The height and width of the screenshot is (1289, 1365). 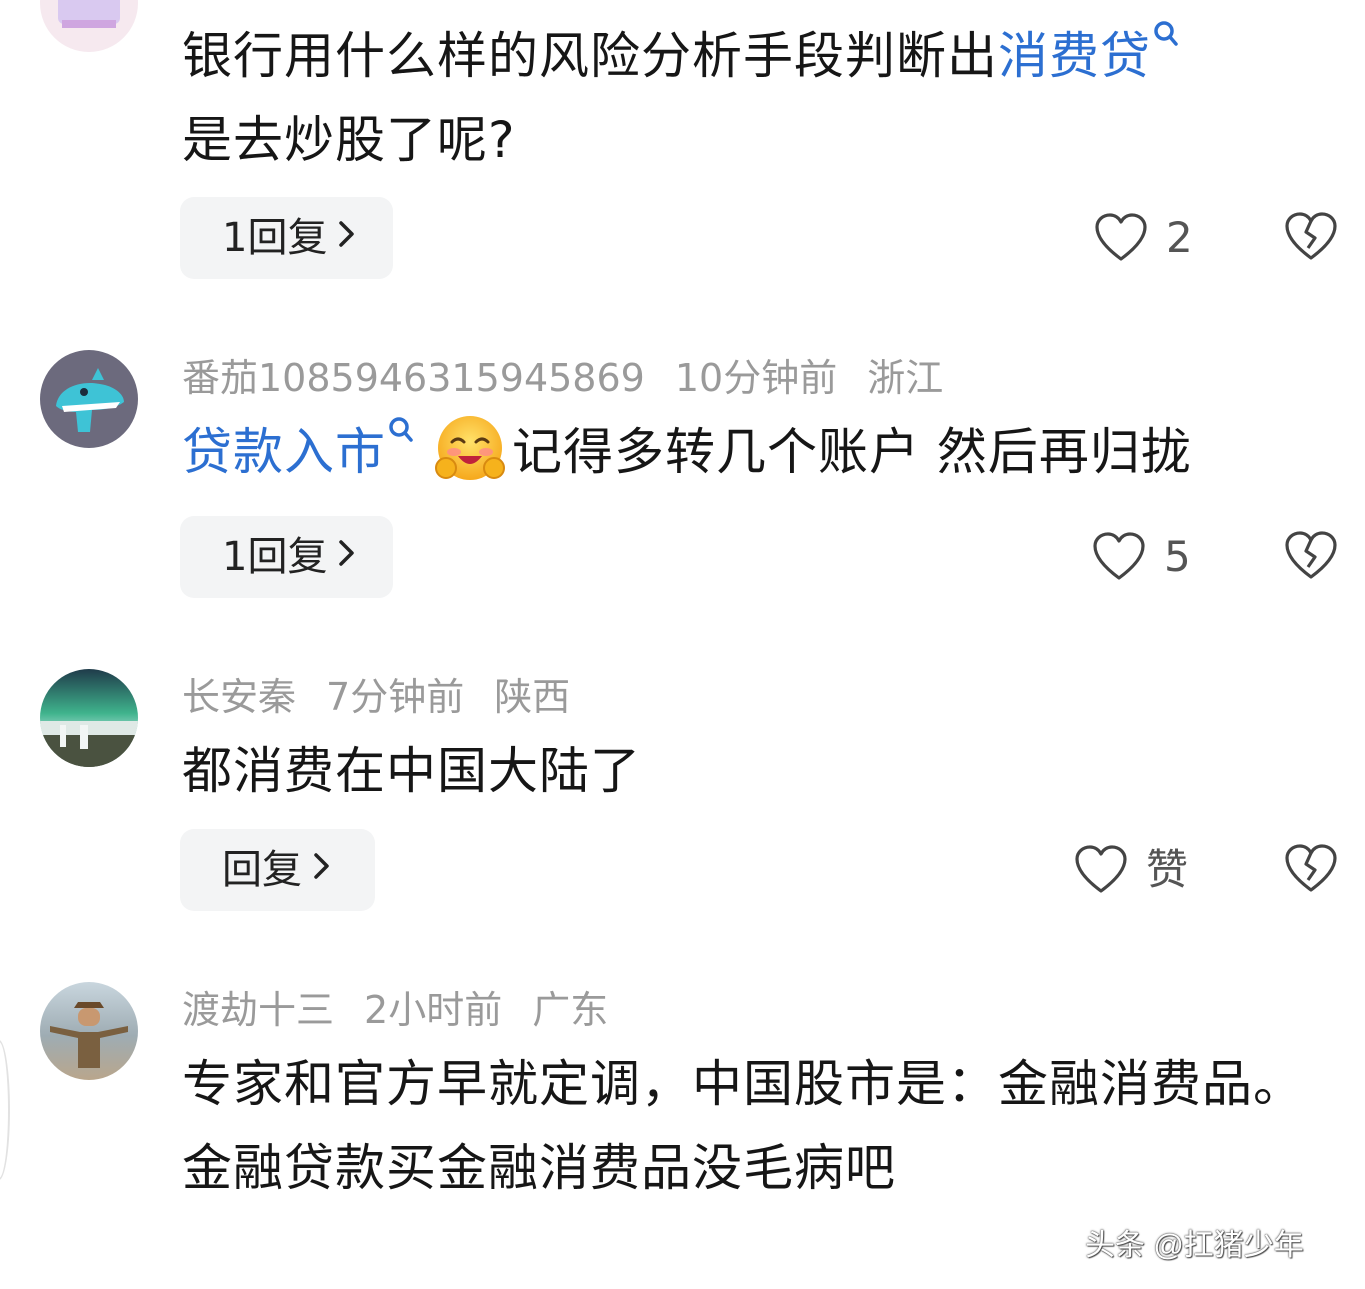 I want to click on comment-meta: 渡劫十三 2小时前 广东, so click(x=395, y=1010).